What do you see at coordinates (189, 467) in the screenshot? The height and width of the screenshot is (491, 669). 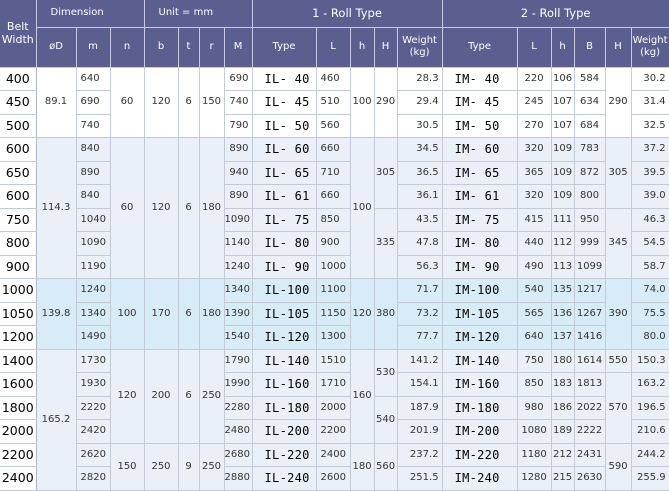 I see `t-cell: 9` at bounding box center [189, 467].